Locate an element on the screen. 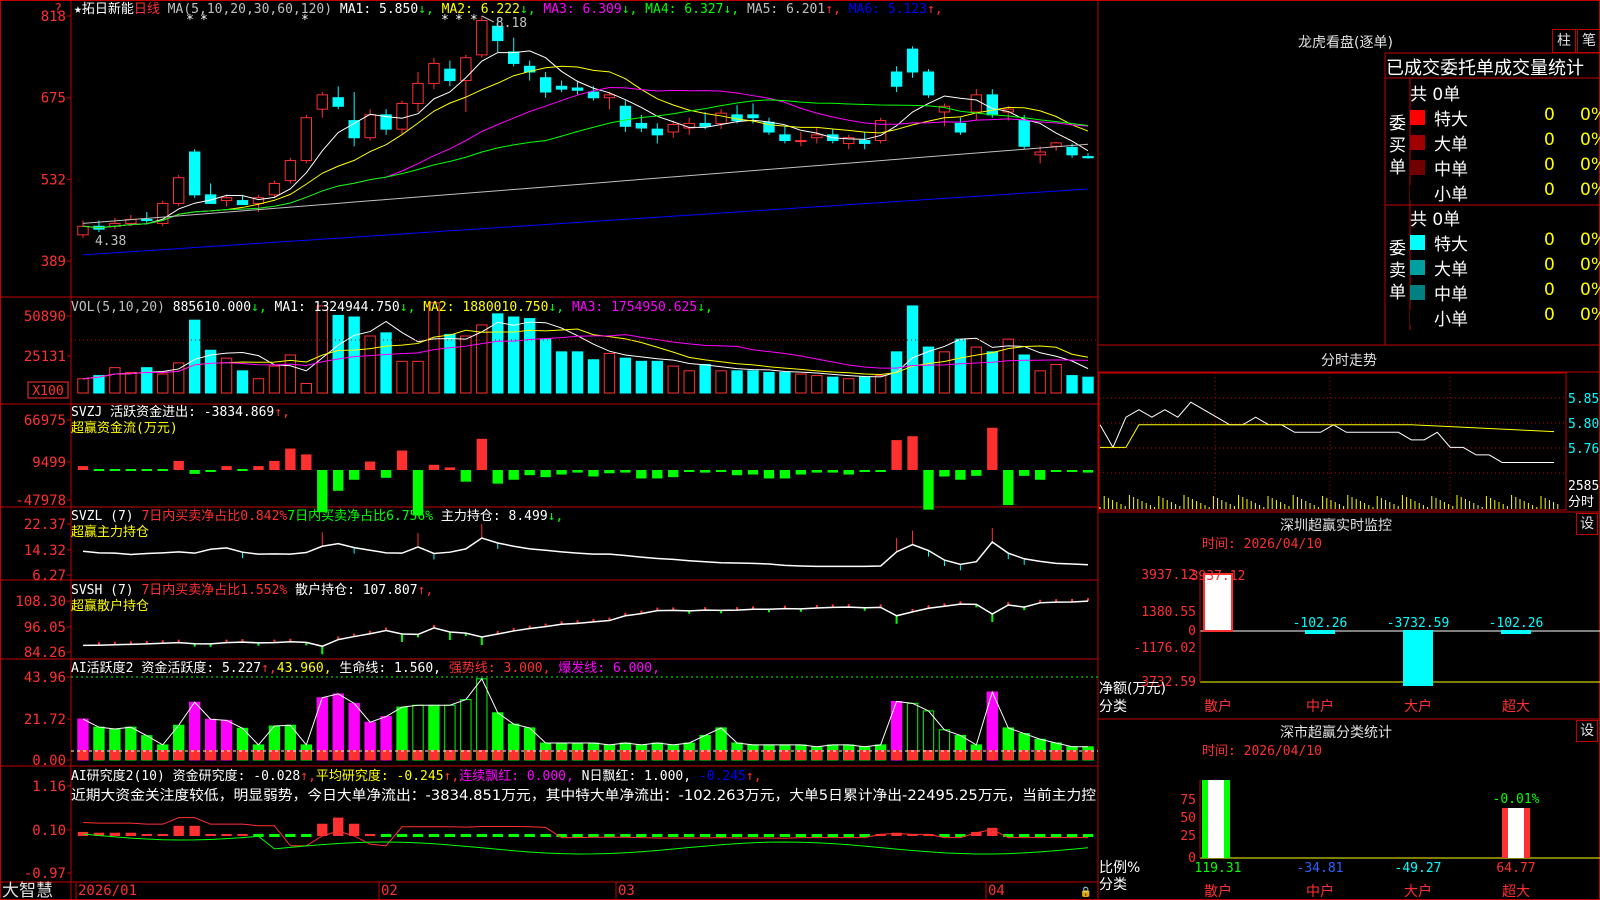 This screenshot has width=1600, height=900. buy-order-row: 大单 0 0% is located at coordinates (1505, 142).